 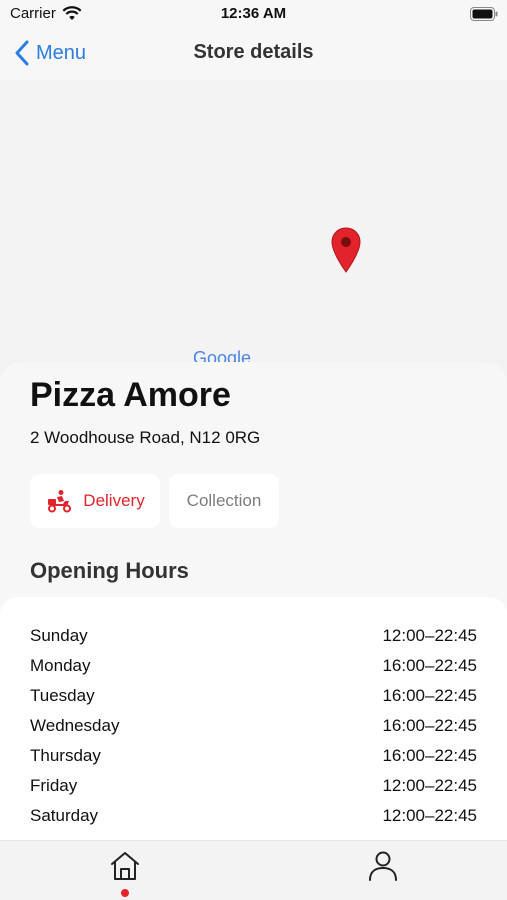 I want to click on clock: 12:36 AM, so click(x=253, y=13).